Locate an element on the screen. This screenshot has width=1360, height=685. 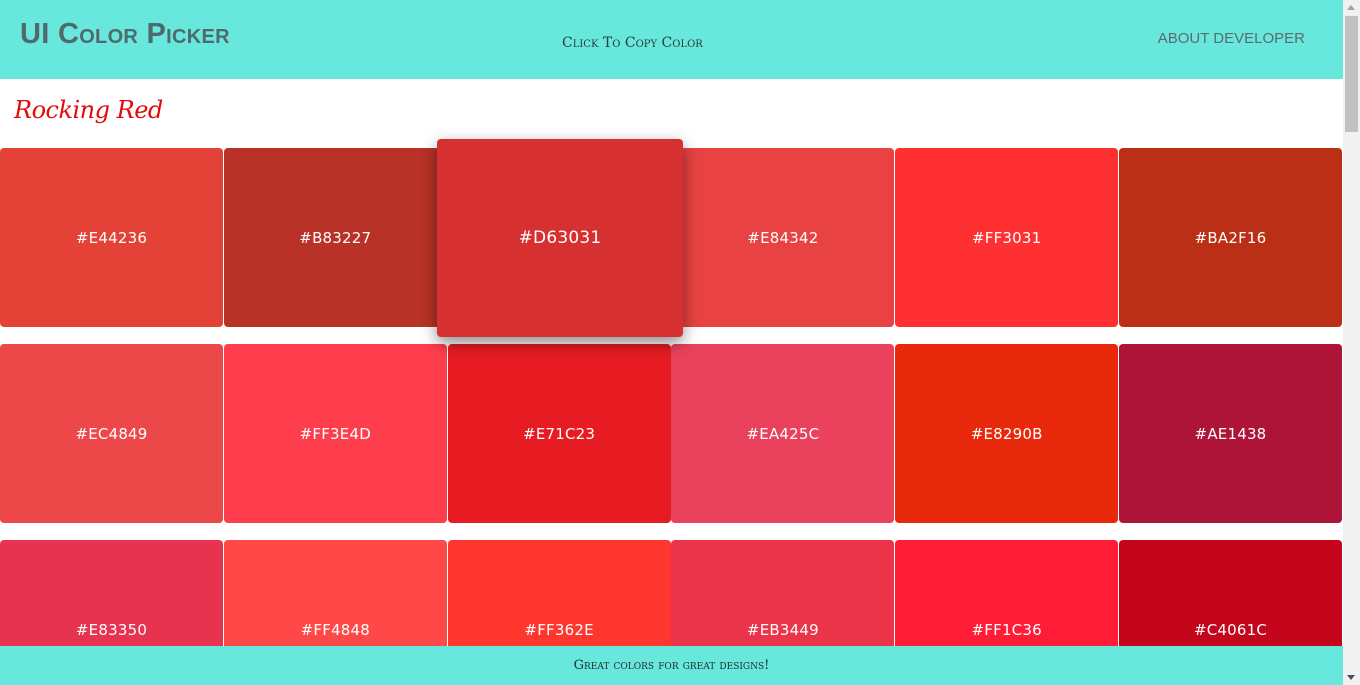
color-swatch: #D63031 is located at coordinates (560, 238).